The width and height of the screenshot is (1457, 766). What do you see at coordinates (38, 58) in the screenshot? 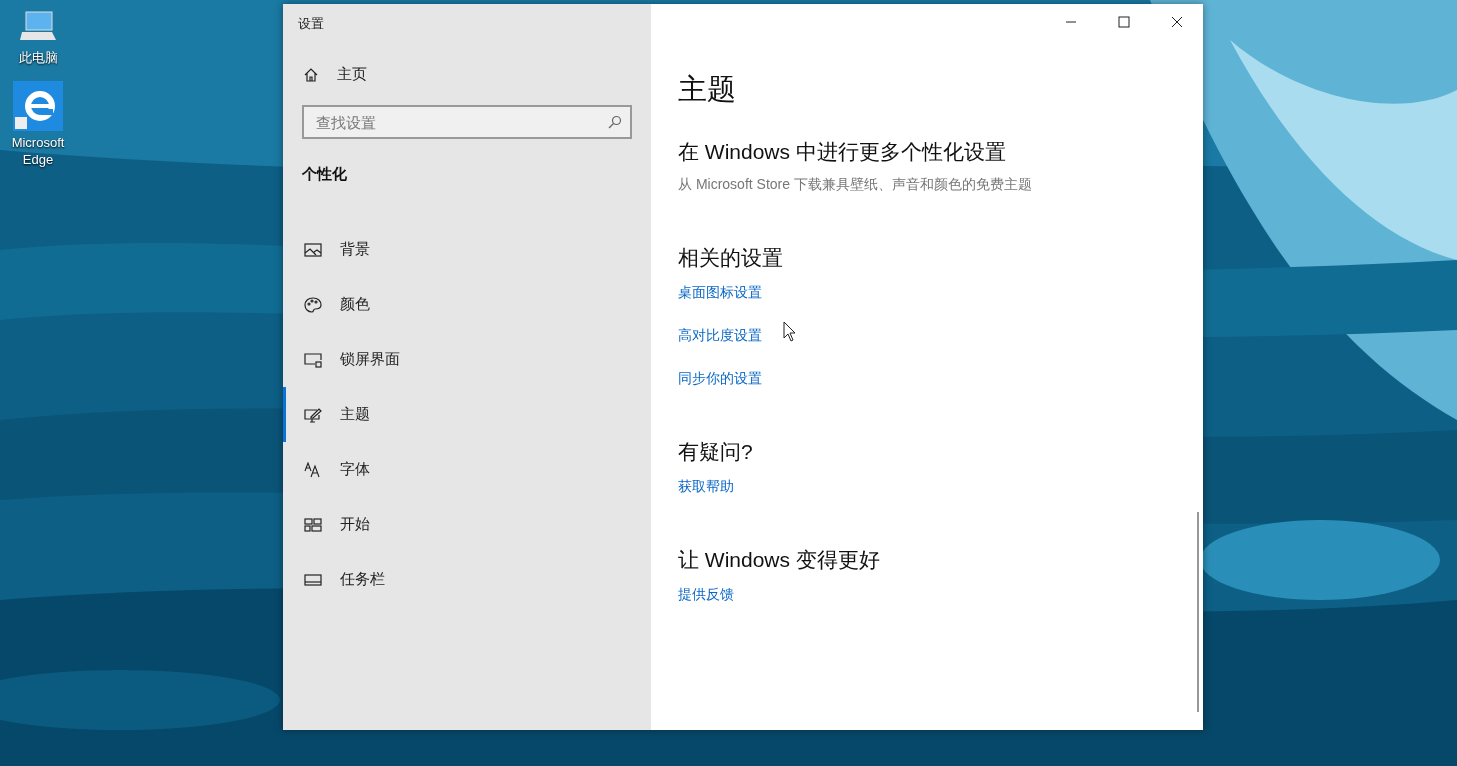
I see `desktop-icon-label: 此电脑` at bounding box center [38, 58].